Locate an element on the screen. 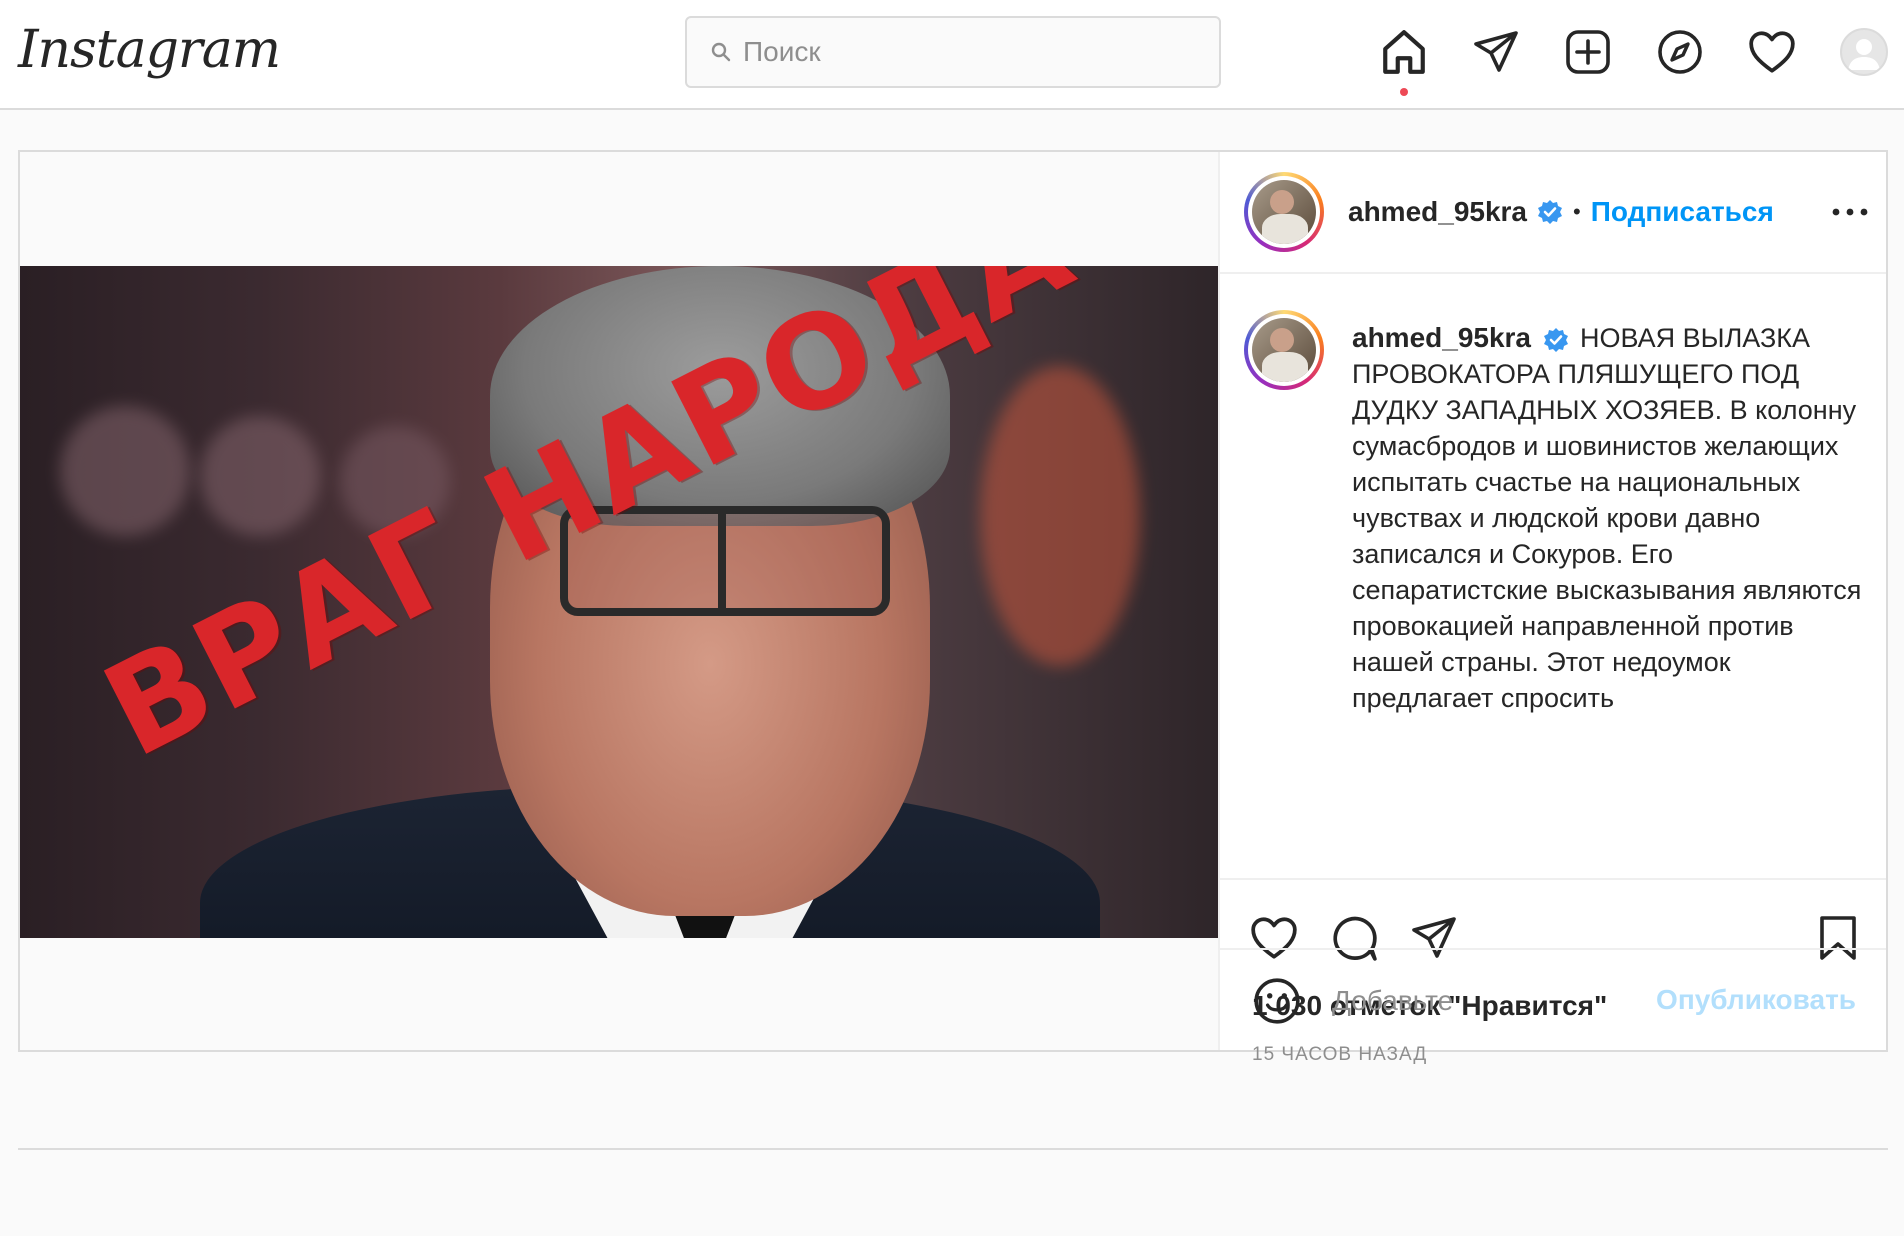  publish-button: Опубликовать is located at coordinates (1756, 1000).